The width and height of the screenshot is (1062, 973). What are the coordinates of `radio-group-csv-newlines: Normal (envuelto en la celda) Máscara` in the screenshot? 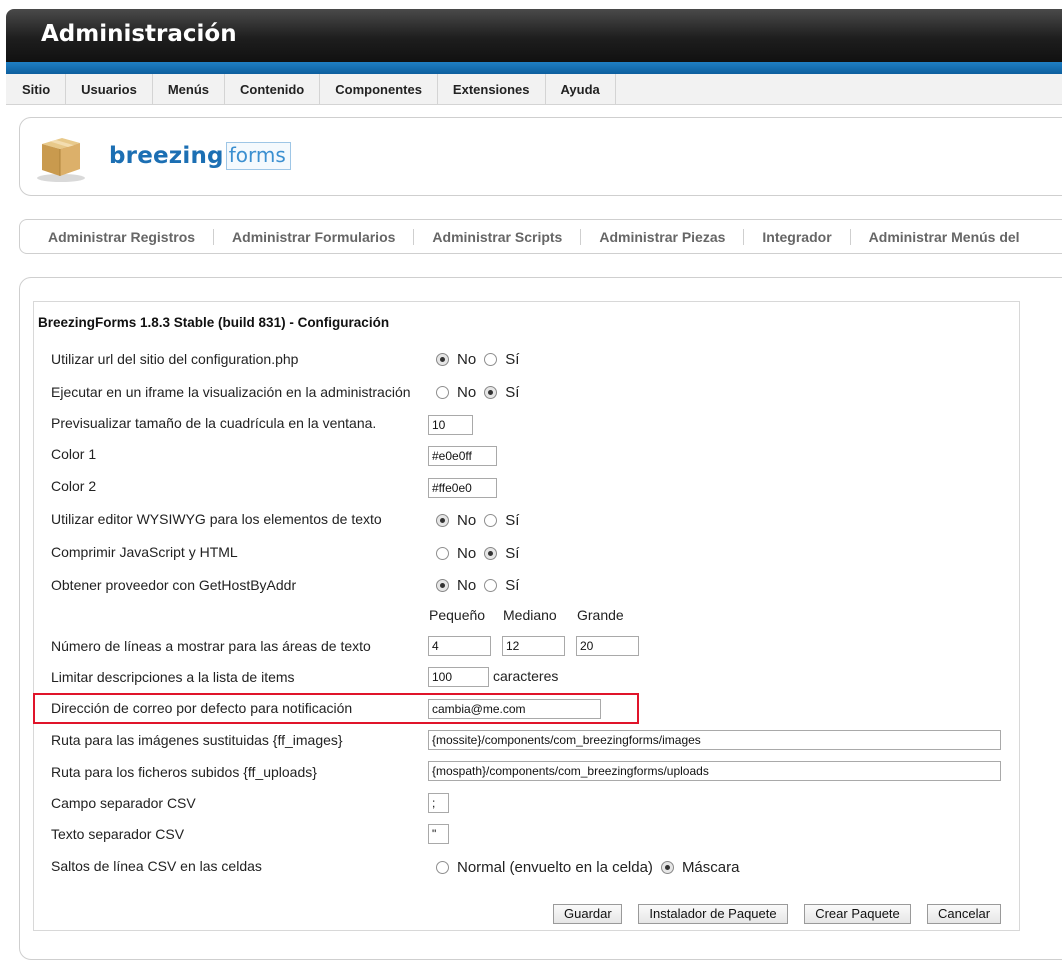 It's located at (591, 867).